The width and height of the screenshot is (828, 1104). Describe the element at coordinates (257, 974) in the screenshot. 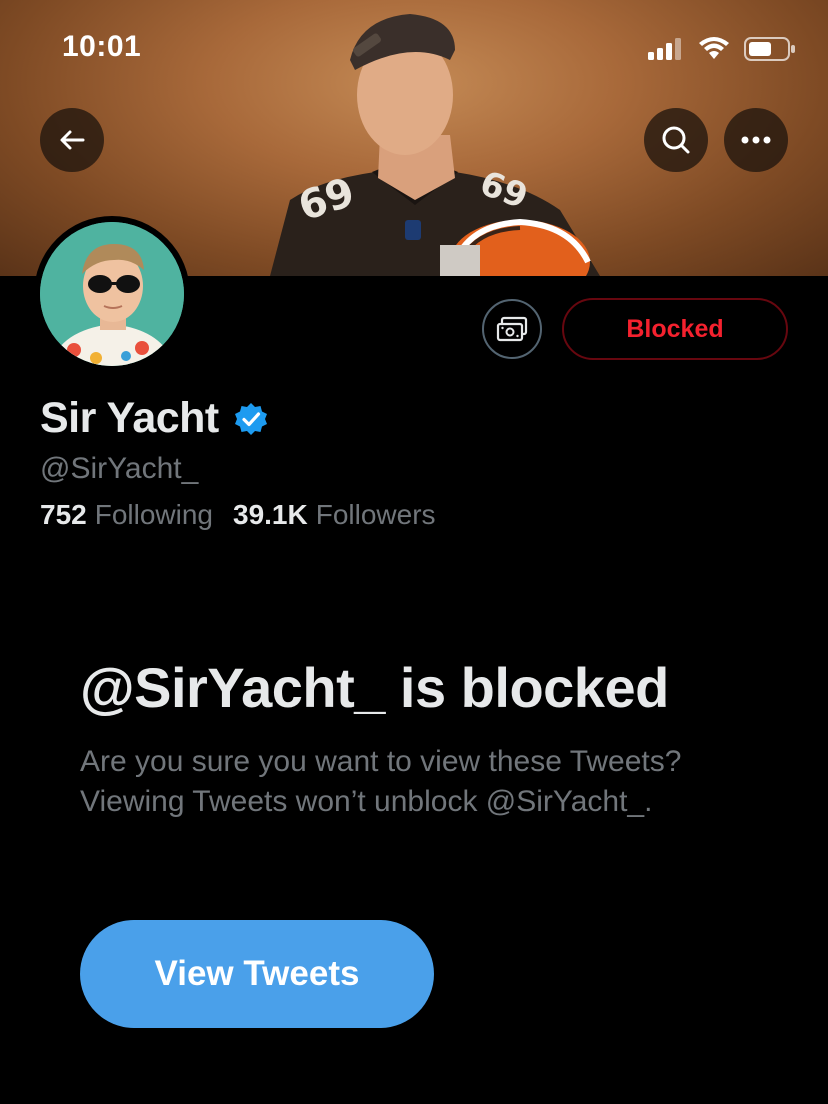

I see `view-tweets-button: View Tweets` at that location.